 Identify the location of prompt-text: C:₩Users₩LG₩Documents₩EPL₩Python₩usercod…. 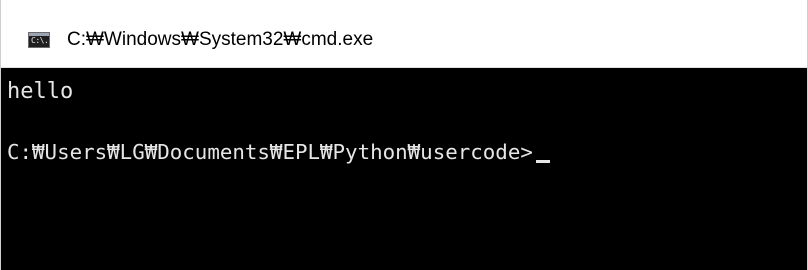
(270, 152).